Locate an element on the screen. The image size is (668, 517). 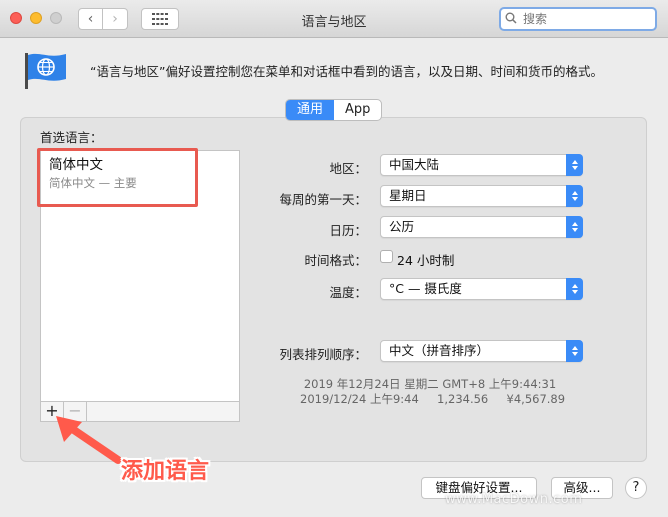
first-day-popup: 星期日 is located at coordinates (481, 196).